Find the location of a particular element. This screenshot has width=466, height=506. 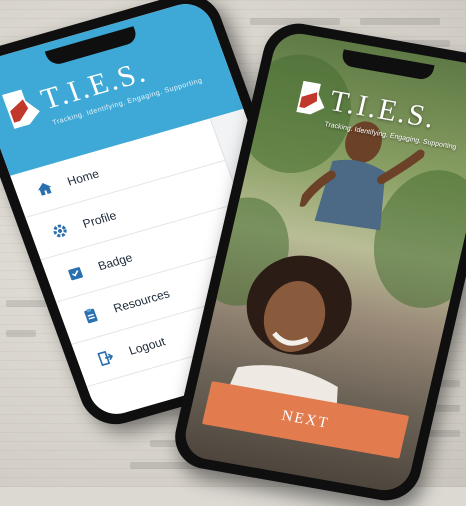

resources-icon is located at coordinates (91, 315).